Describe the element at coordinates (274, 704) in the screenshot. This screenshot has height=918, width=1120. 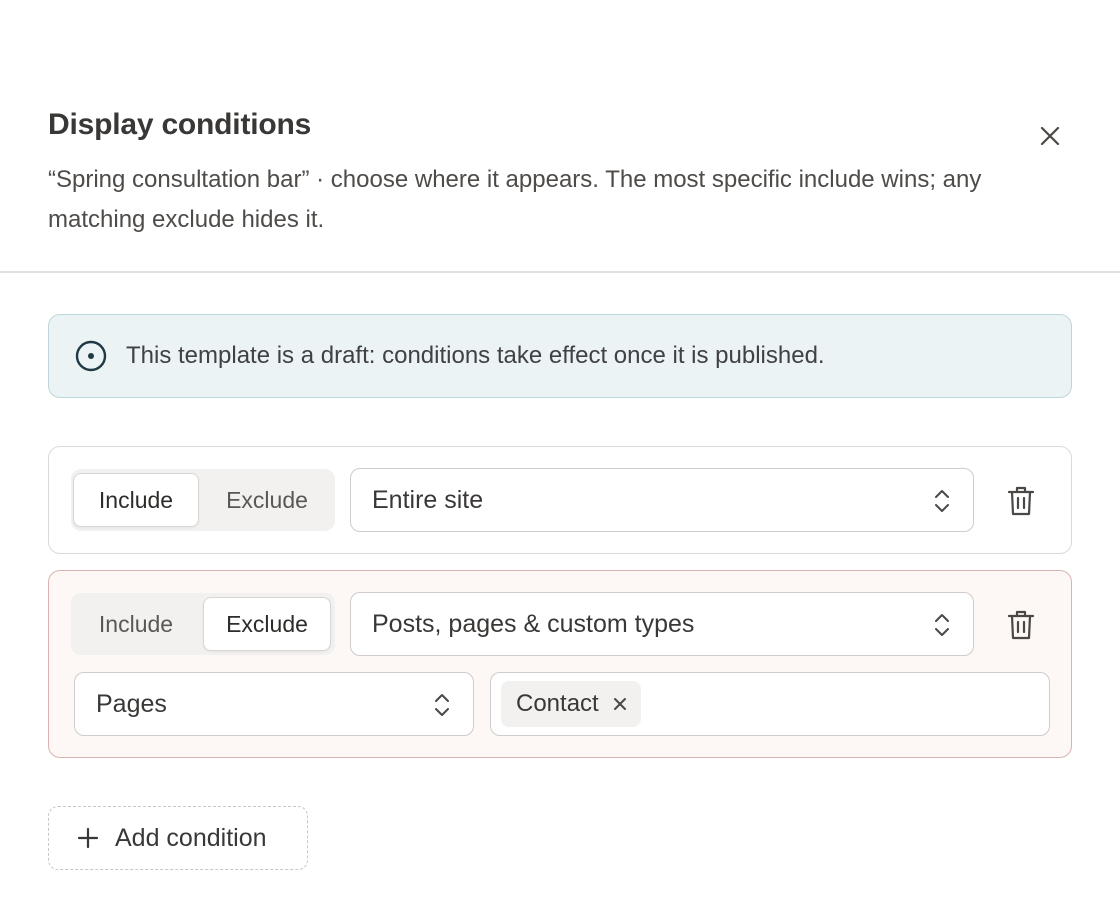
I see `post-type-select: Pages` at that location.